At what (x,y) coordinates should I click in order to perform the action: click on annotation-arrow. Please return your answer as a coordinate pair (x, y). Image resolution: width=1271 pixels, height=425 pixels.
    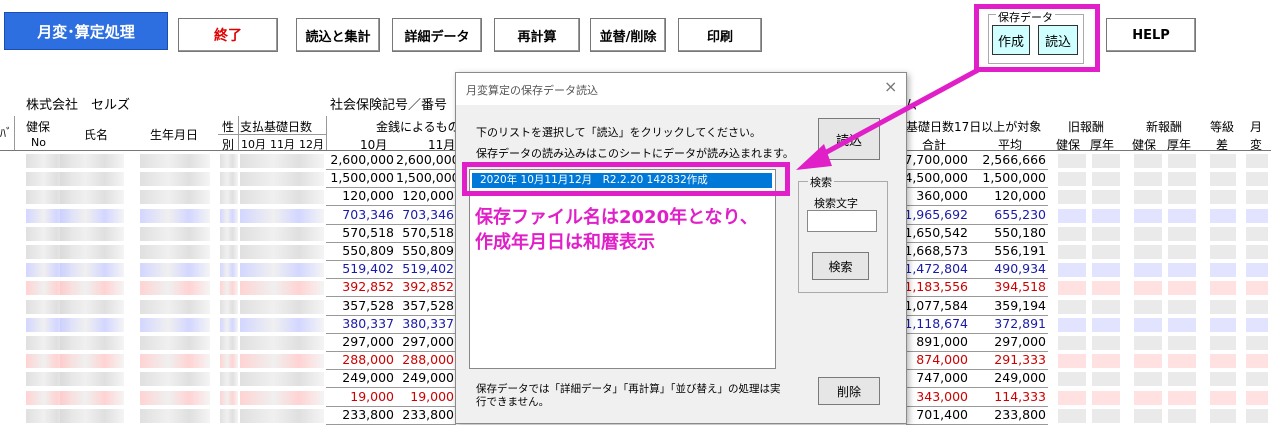
    Looking at the image, I should click on (888, 118).